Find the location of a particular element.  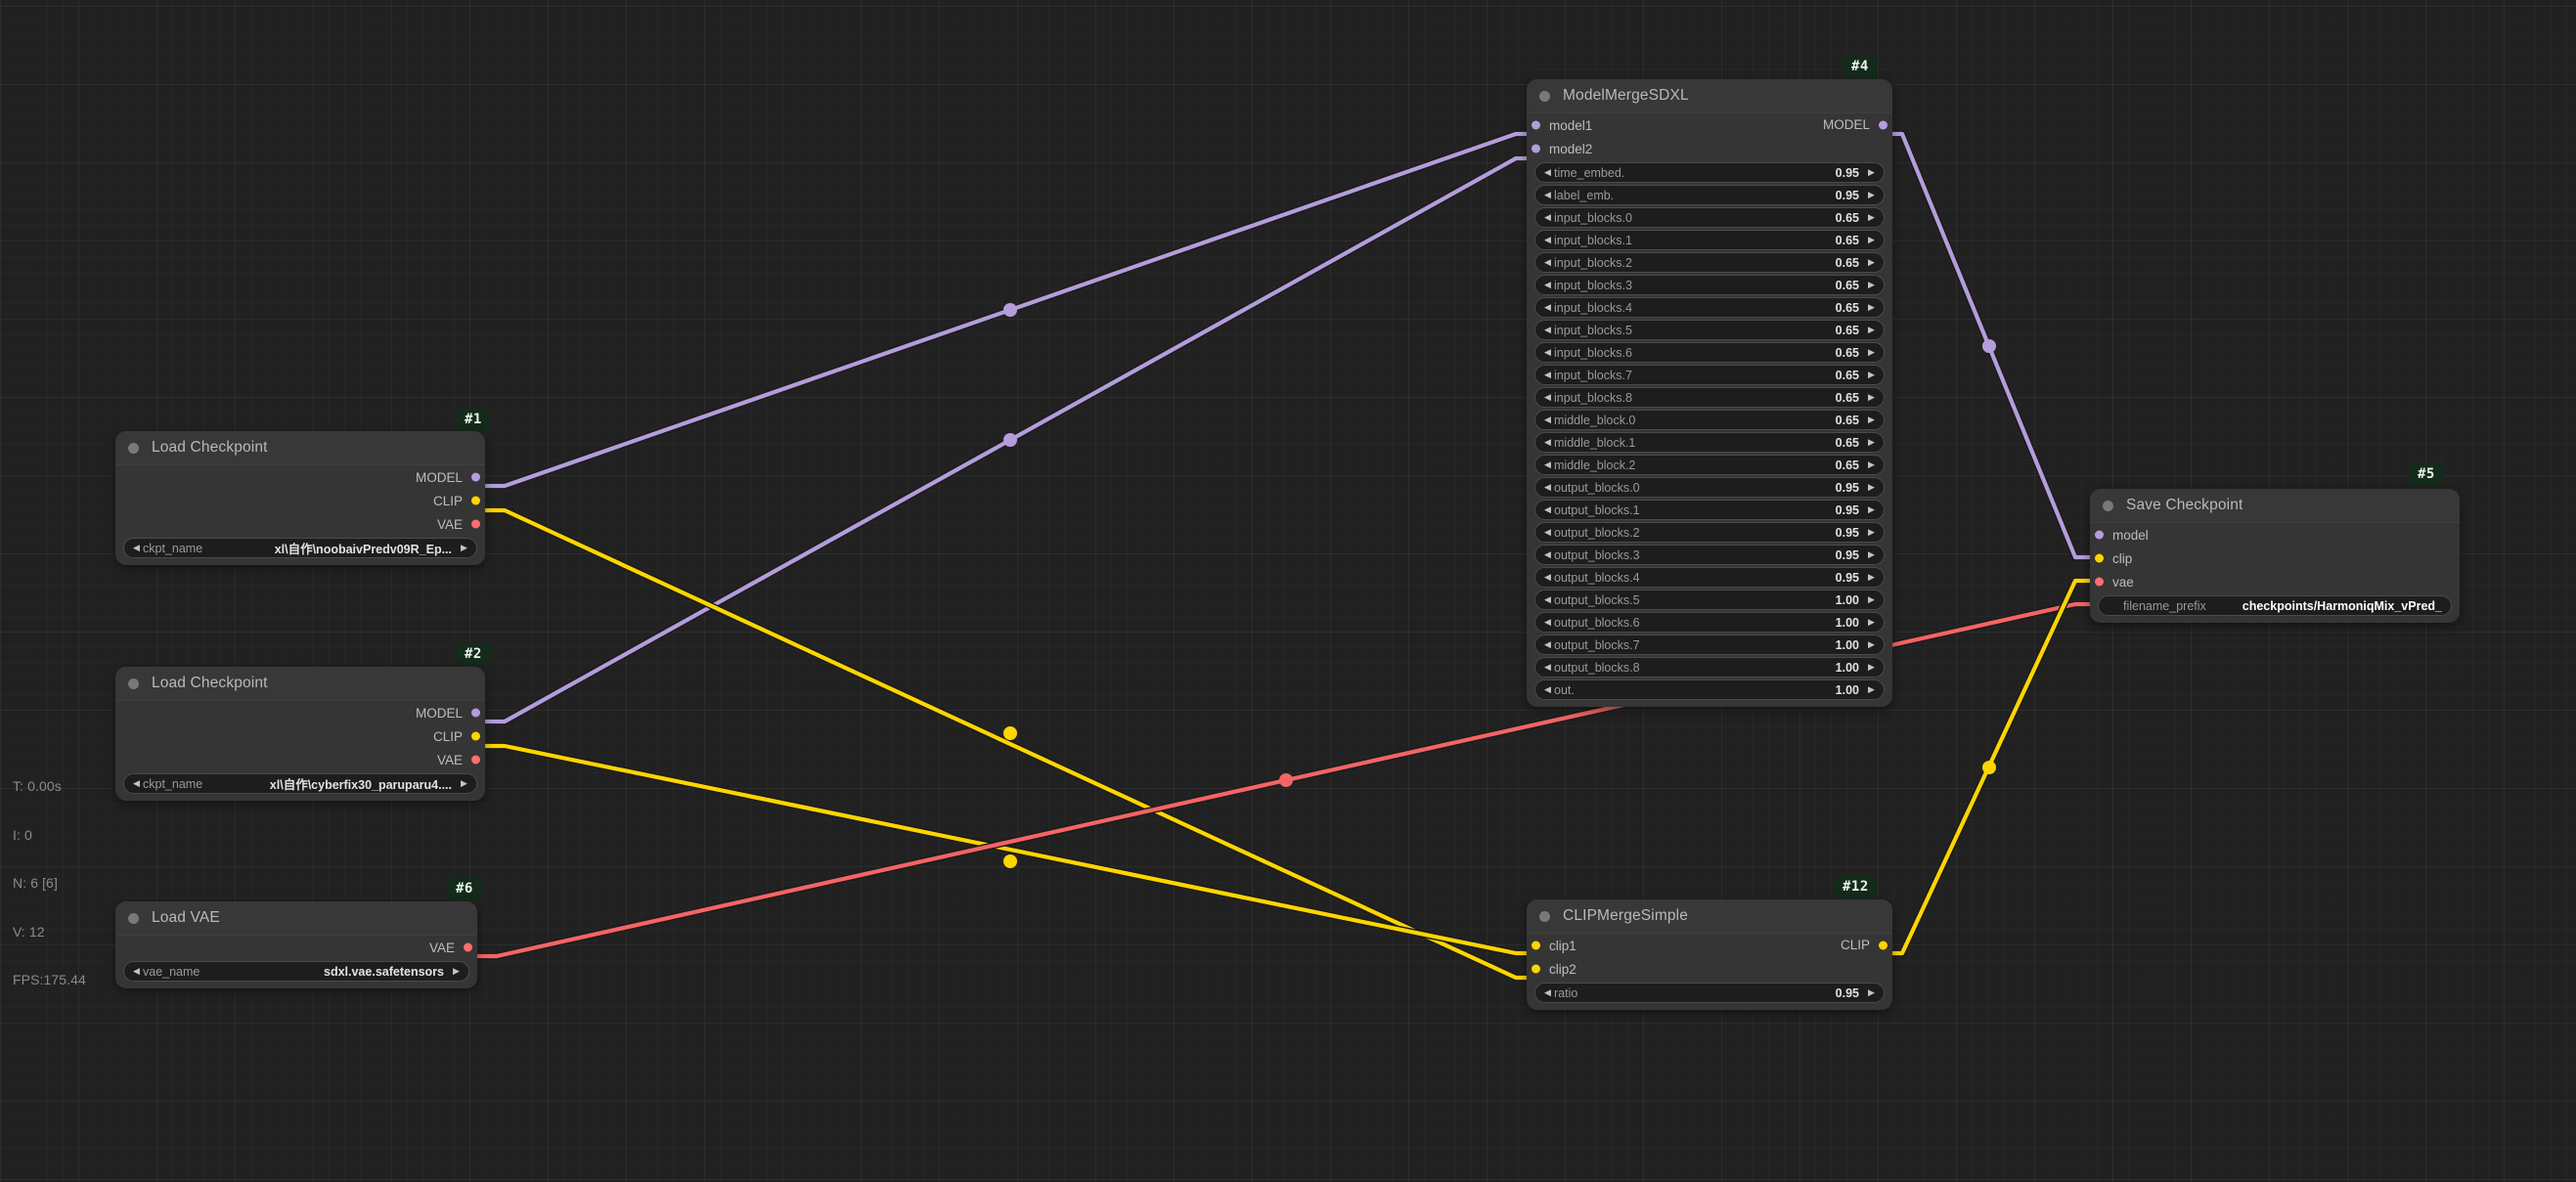

widget-output-blocks-6: ◀ output_blocks.6 1.00 ▶ is located at coordinates (1710, 622).